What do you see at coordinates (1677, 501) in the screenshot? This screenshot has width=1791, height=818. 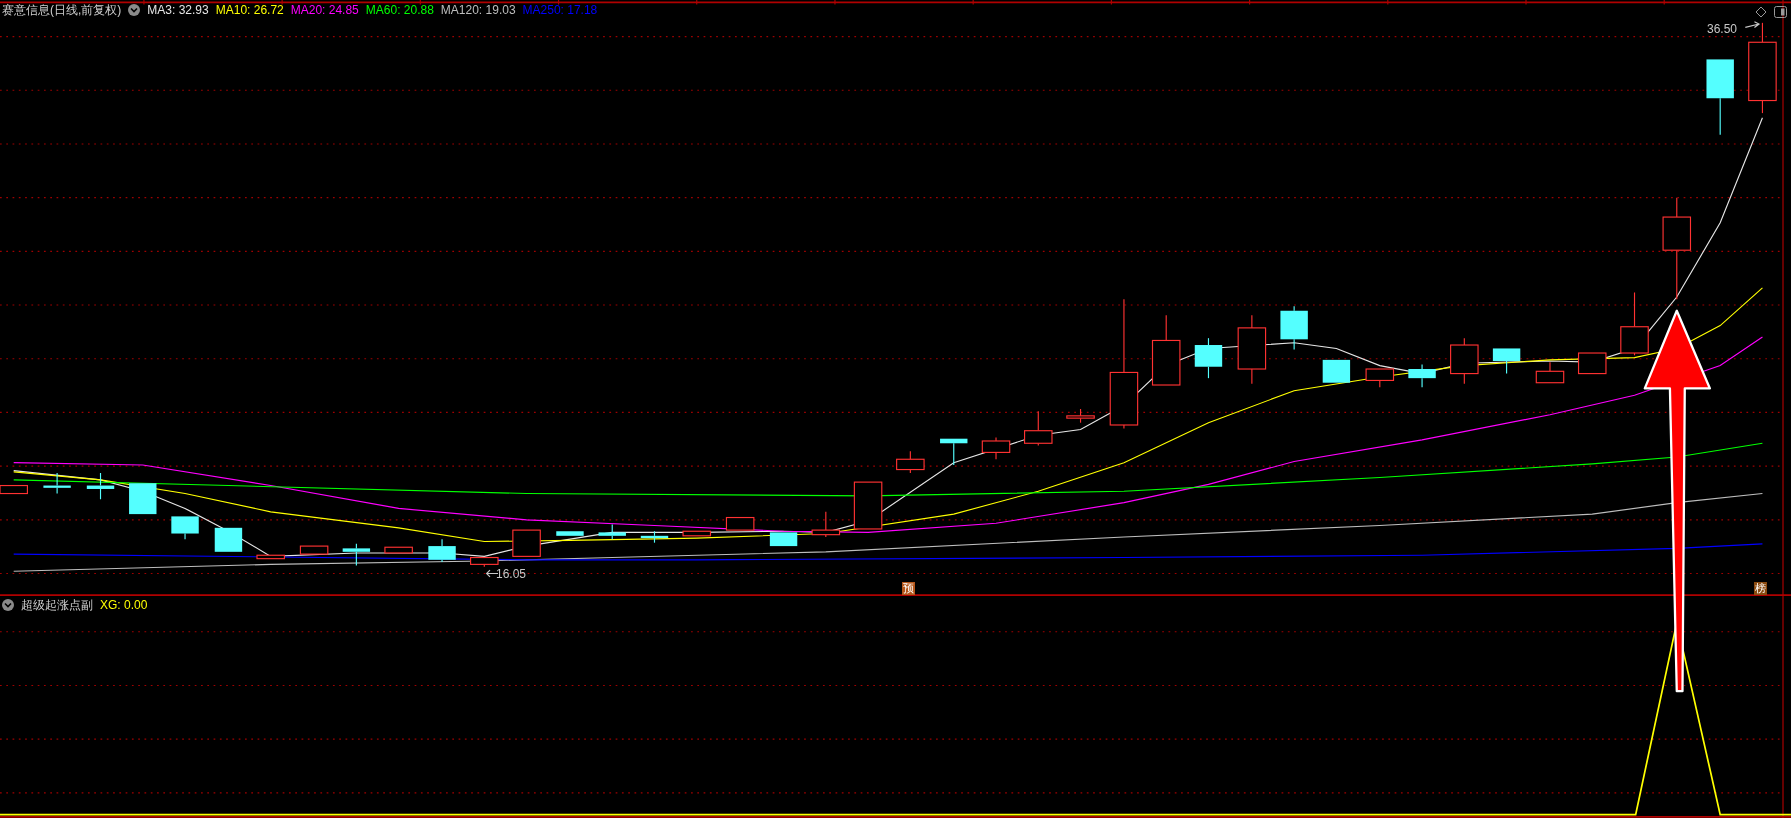 I see `up-arrow-icon` at bounding box center [1677, 501].